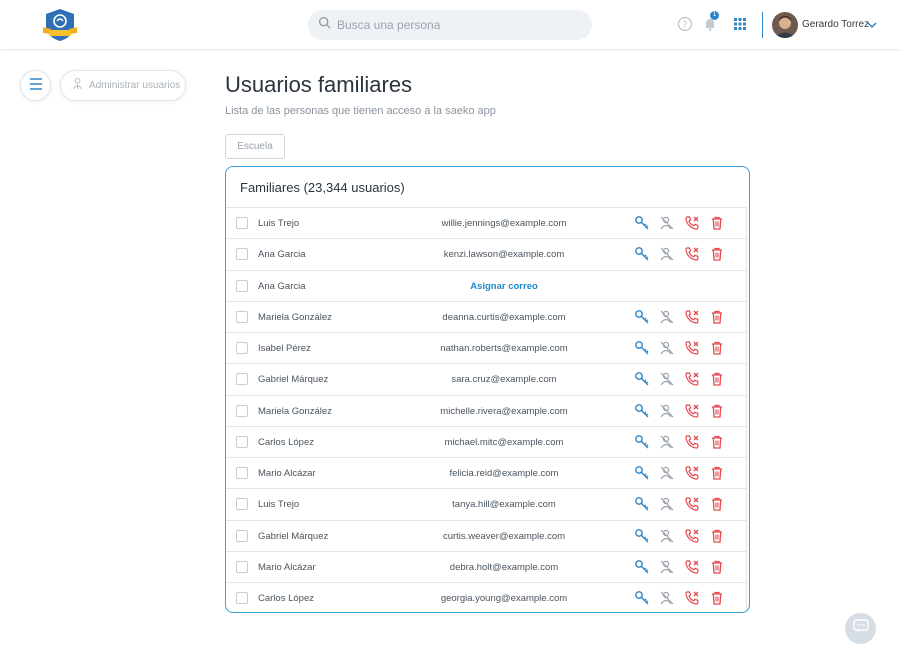 This screenshot has height=659, width=900. Describe the element at coordinates (486, 473) in the screenshot. I see `table-row: Mario Alcázar felicia.reid@example.com` at that location.